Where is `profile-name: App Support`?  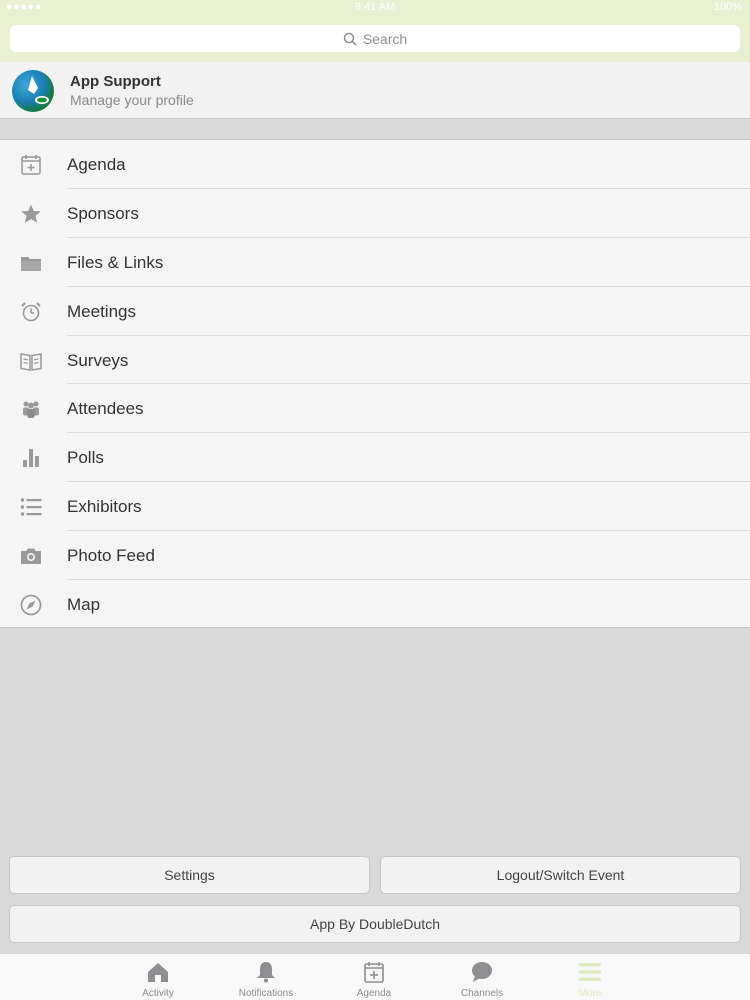 profile-name: App Support is located at coordinates (115, 81).